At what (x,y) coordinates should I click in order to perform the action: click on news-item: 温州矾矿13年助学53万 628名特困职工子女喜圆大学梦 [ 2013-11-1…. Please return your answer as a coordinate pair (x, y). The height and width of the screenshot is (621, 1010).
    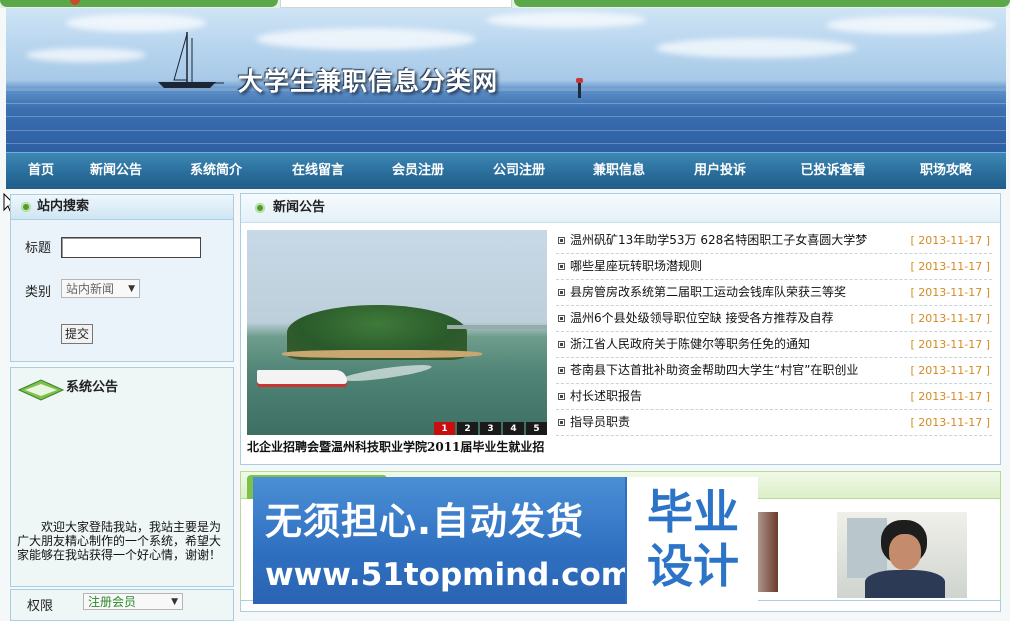
    Looking at the image, I should click on (774, 241).